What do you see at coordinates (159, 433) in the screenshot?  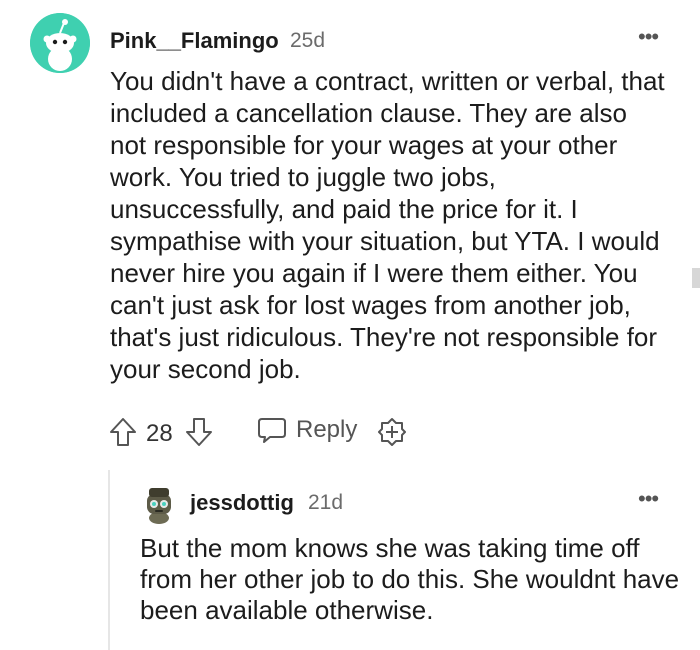 I see `vote-score: 28` at bounding box center [159, 433].